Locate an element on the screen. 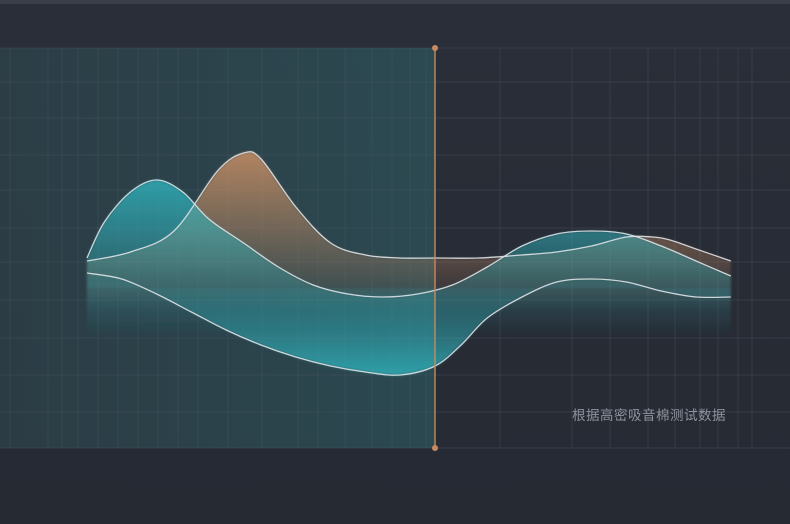 This screenshot has height=524, width=790. cursor-handle-top is located at coordinates (435, 48).